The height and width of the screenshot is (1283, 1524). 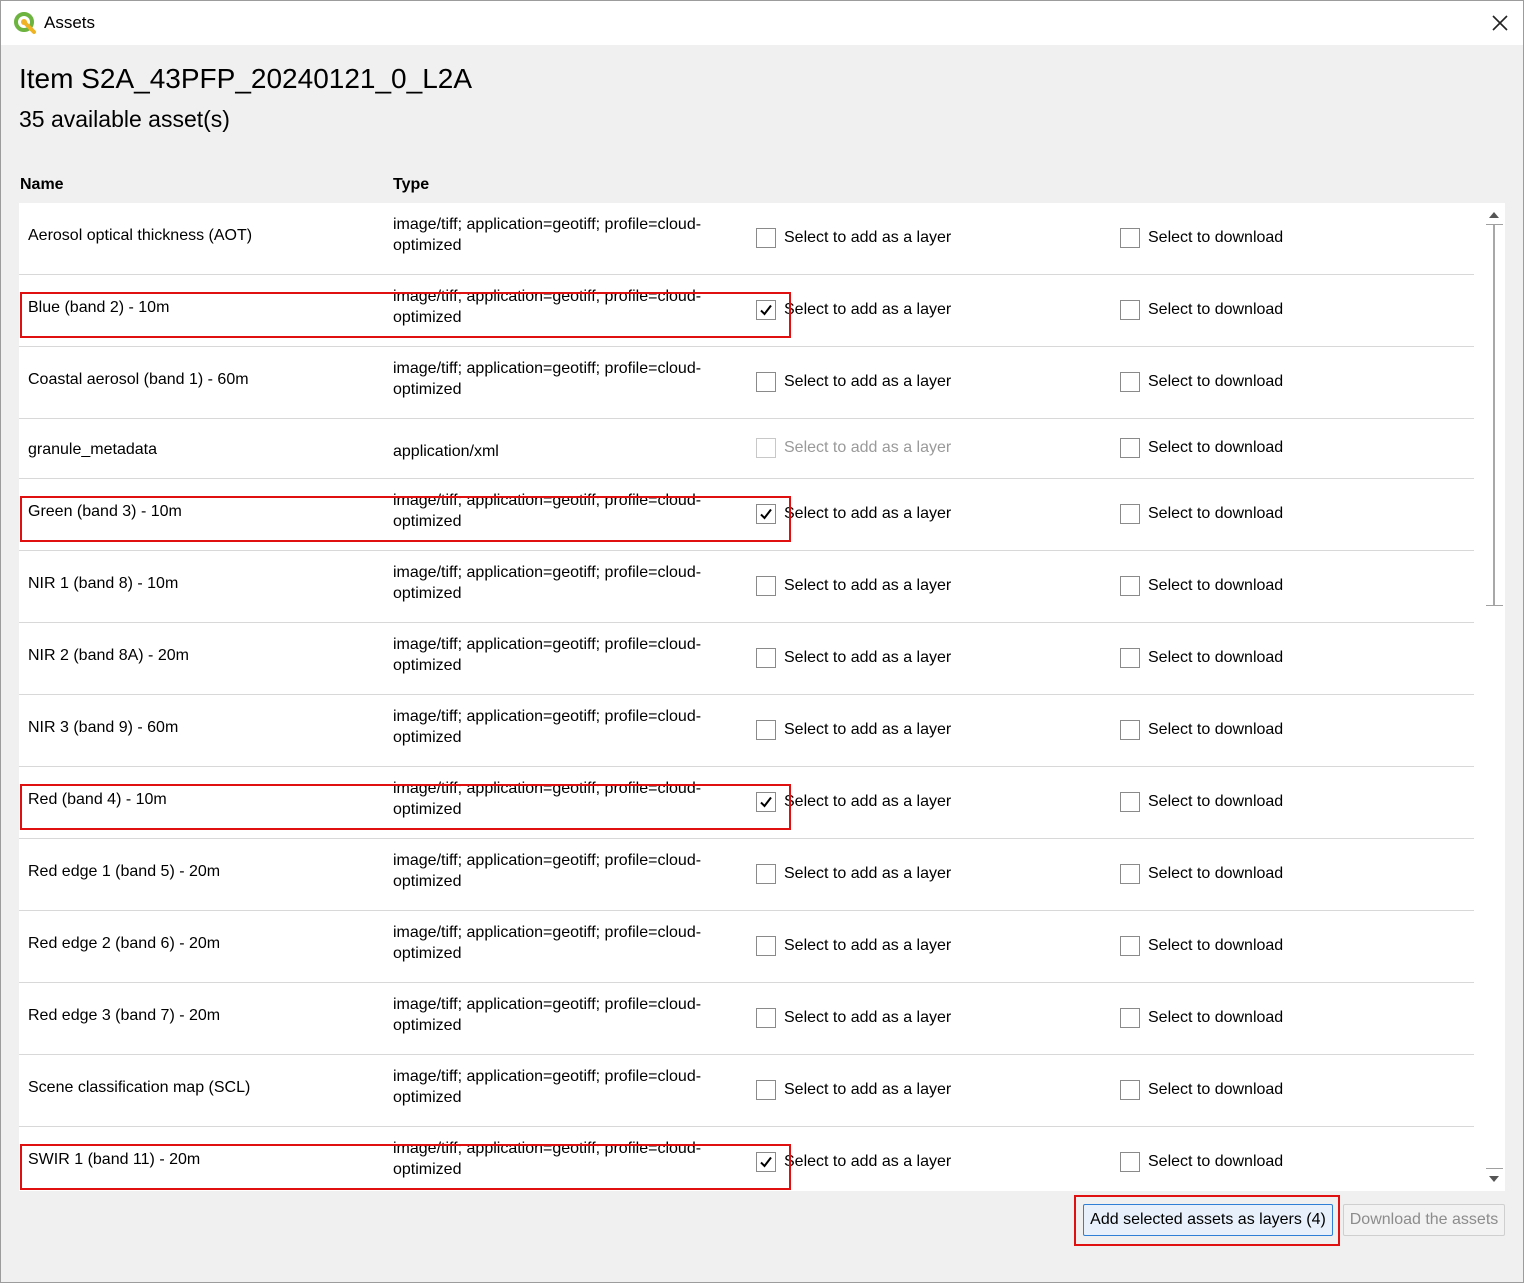 I want to click on scroll-down-icon, so click(x=1494, y=1179).